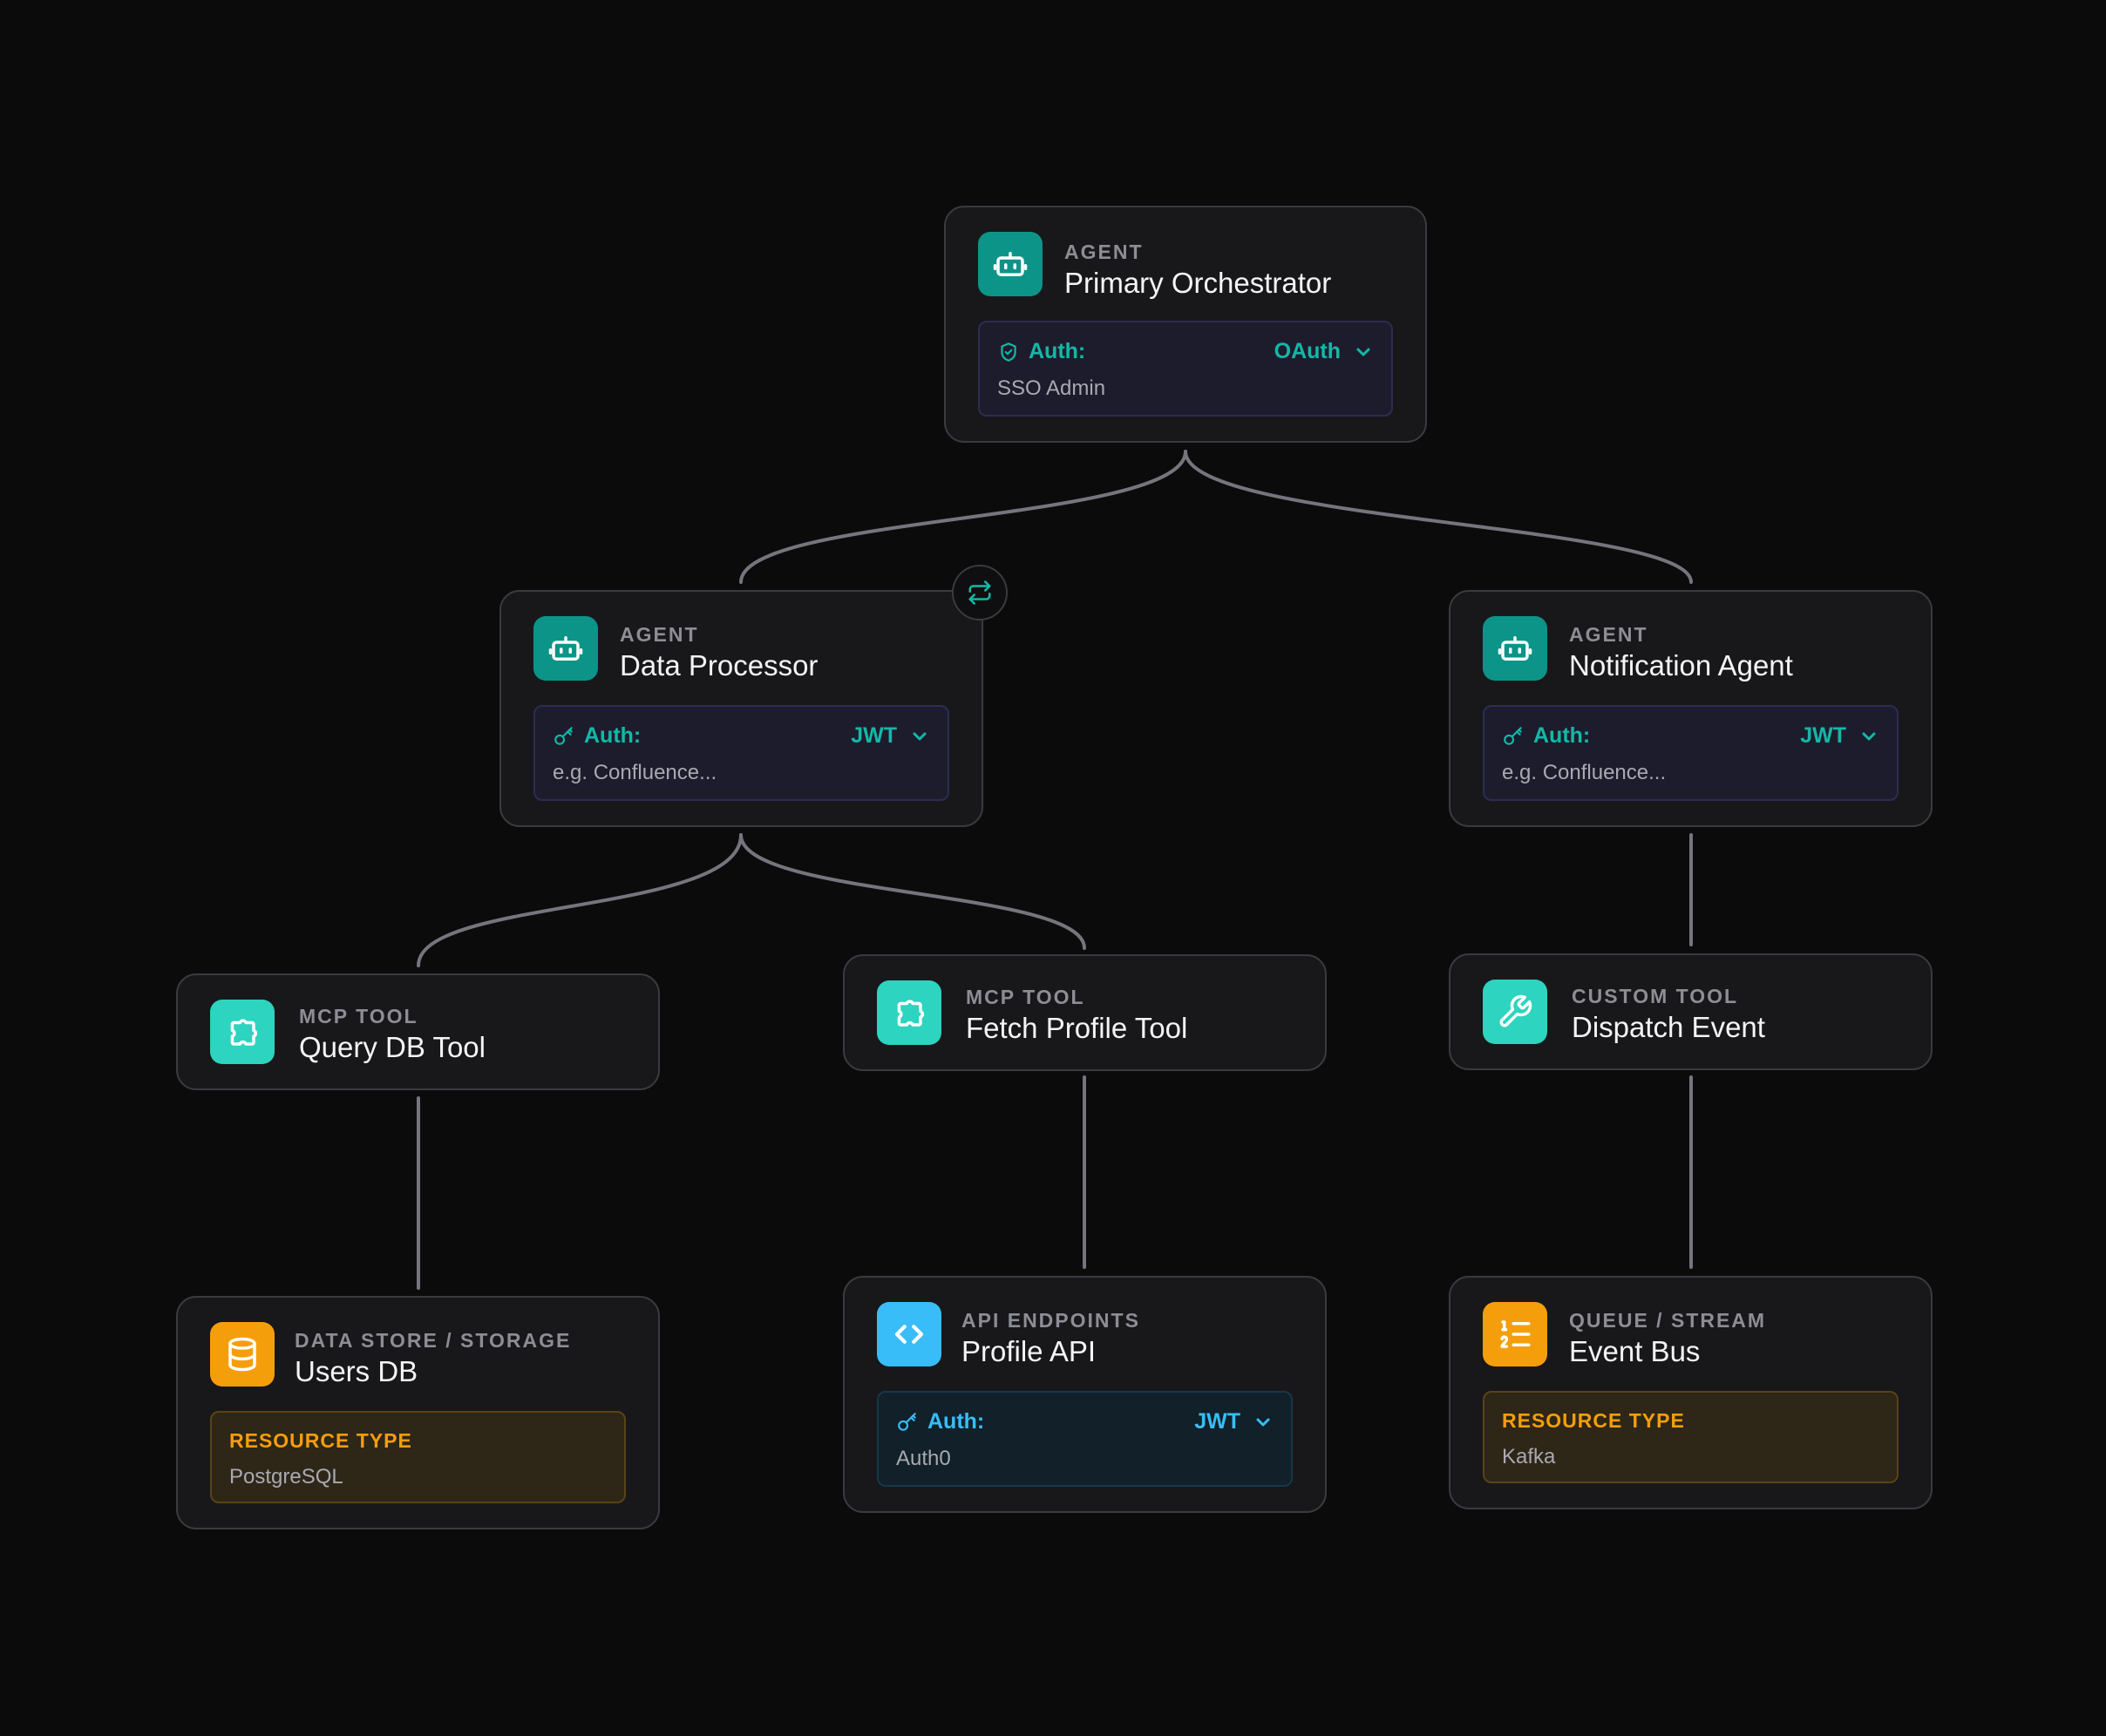  Describe the element at coordinates (1635, 1351) in the screenshot. I see `node-name: Event Bus` at that location.